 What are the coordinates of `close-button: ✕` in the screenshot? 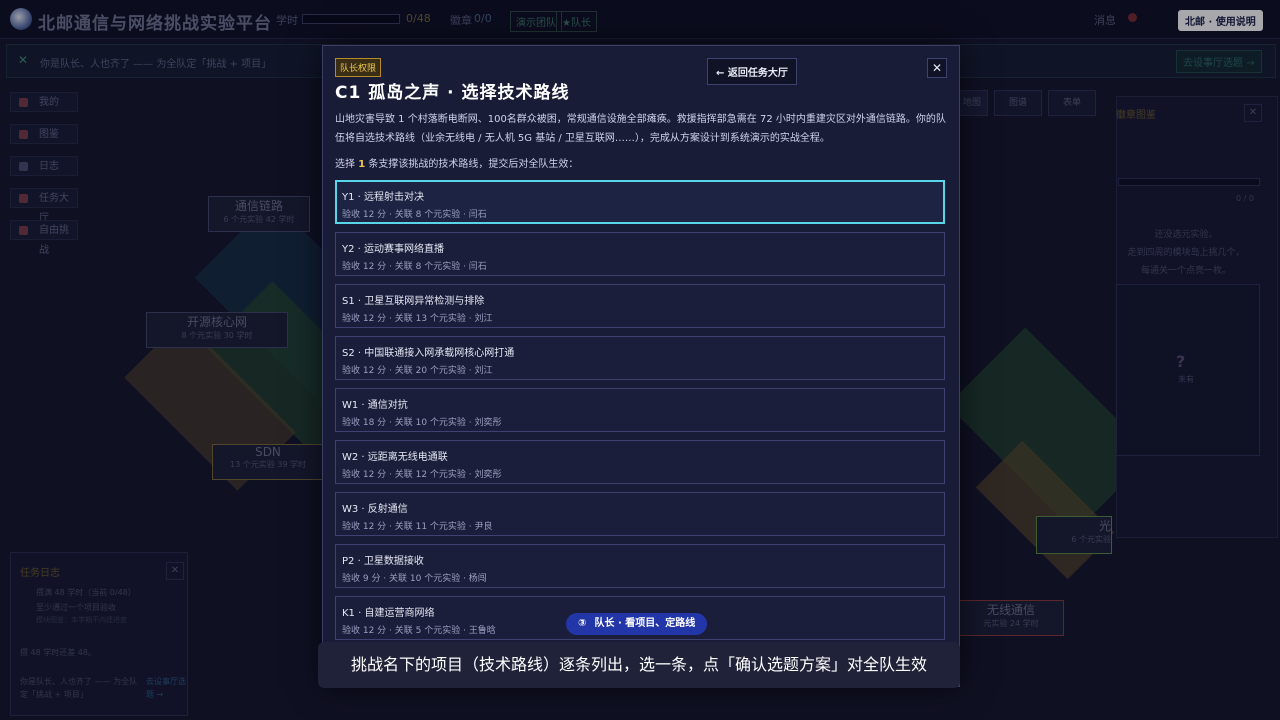 It's located at (937, 68).